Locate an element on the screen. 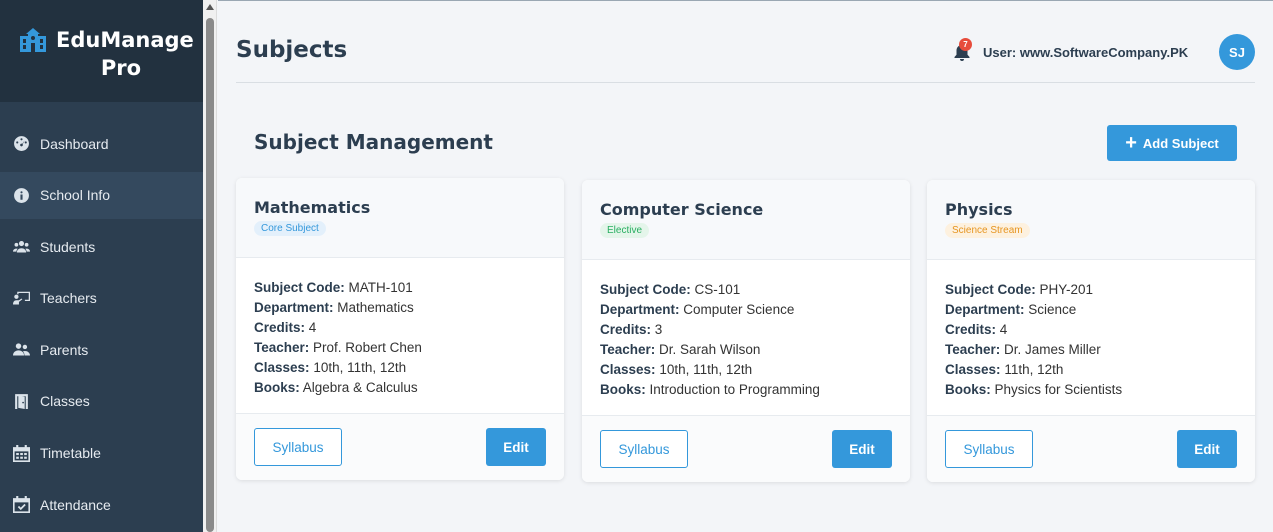 The image size is (1273, 532). sidebar-item-label: Parents is located at coordinates (64, 349).